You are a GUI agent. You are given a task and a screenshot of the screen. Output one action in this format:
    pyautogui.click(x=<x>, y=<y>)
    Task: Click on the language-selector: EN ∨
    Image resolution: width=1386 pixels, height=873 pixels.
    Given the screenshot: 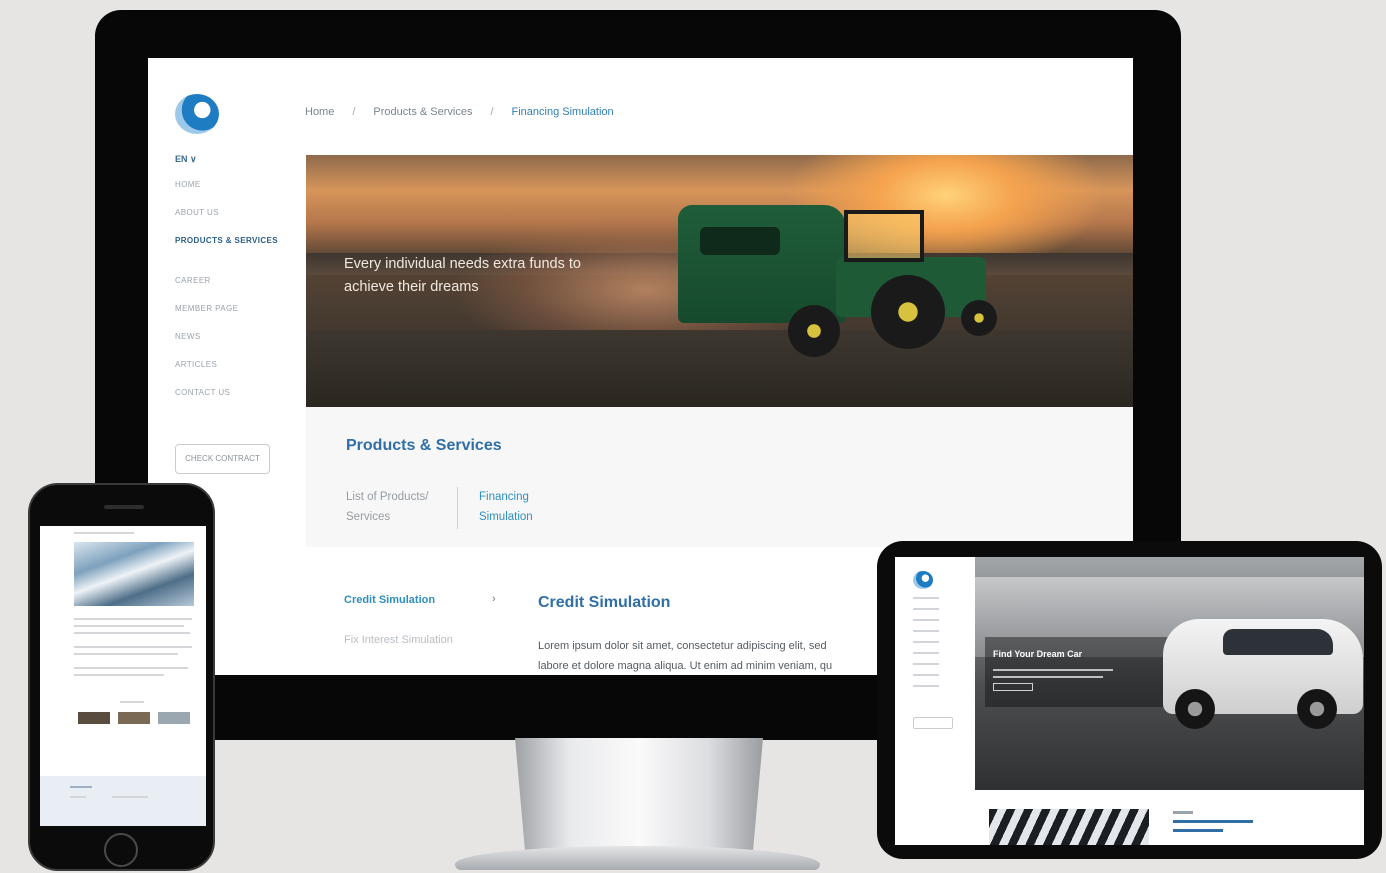 What is the action you would take?
    pyautogui.click(x=186, y=159)
    